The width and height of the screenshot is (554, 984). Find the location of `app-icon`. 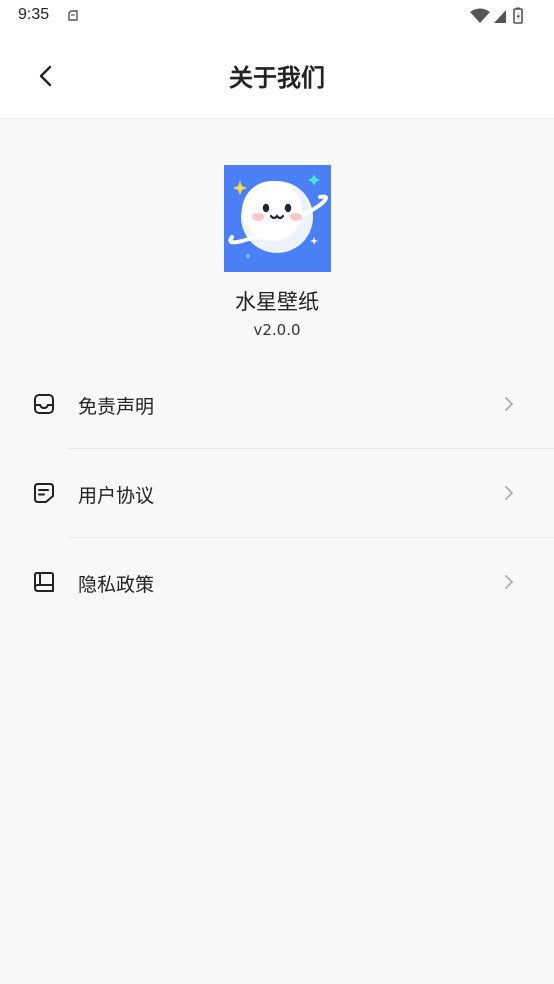

app-icon is located at coordinates (277, 218).